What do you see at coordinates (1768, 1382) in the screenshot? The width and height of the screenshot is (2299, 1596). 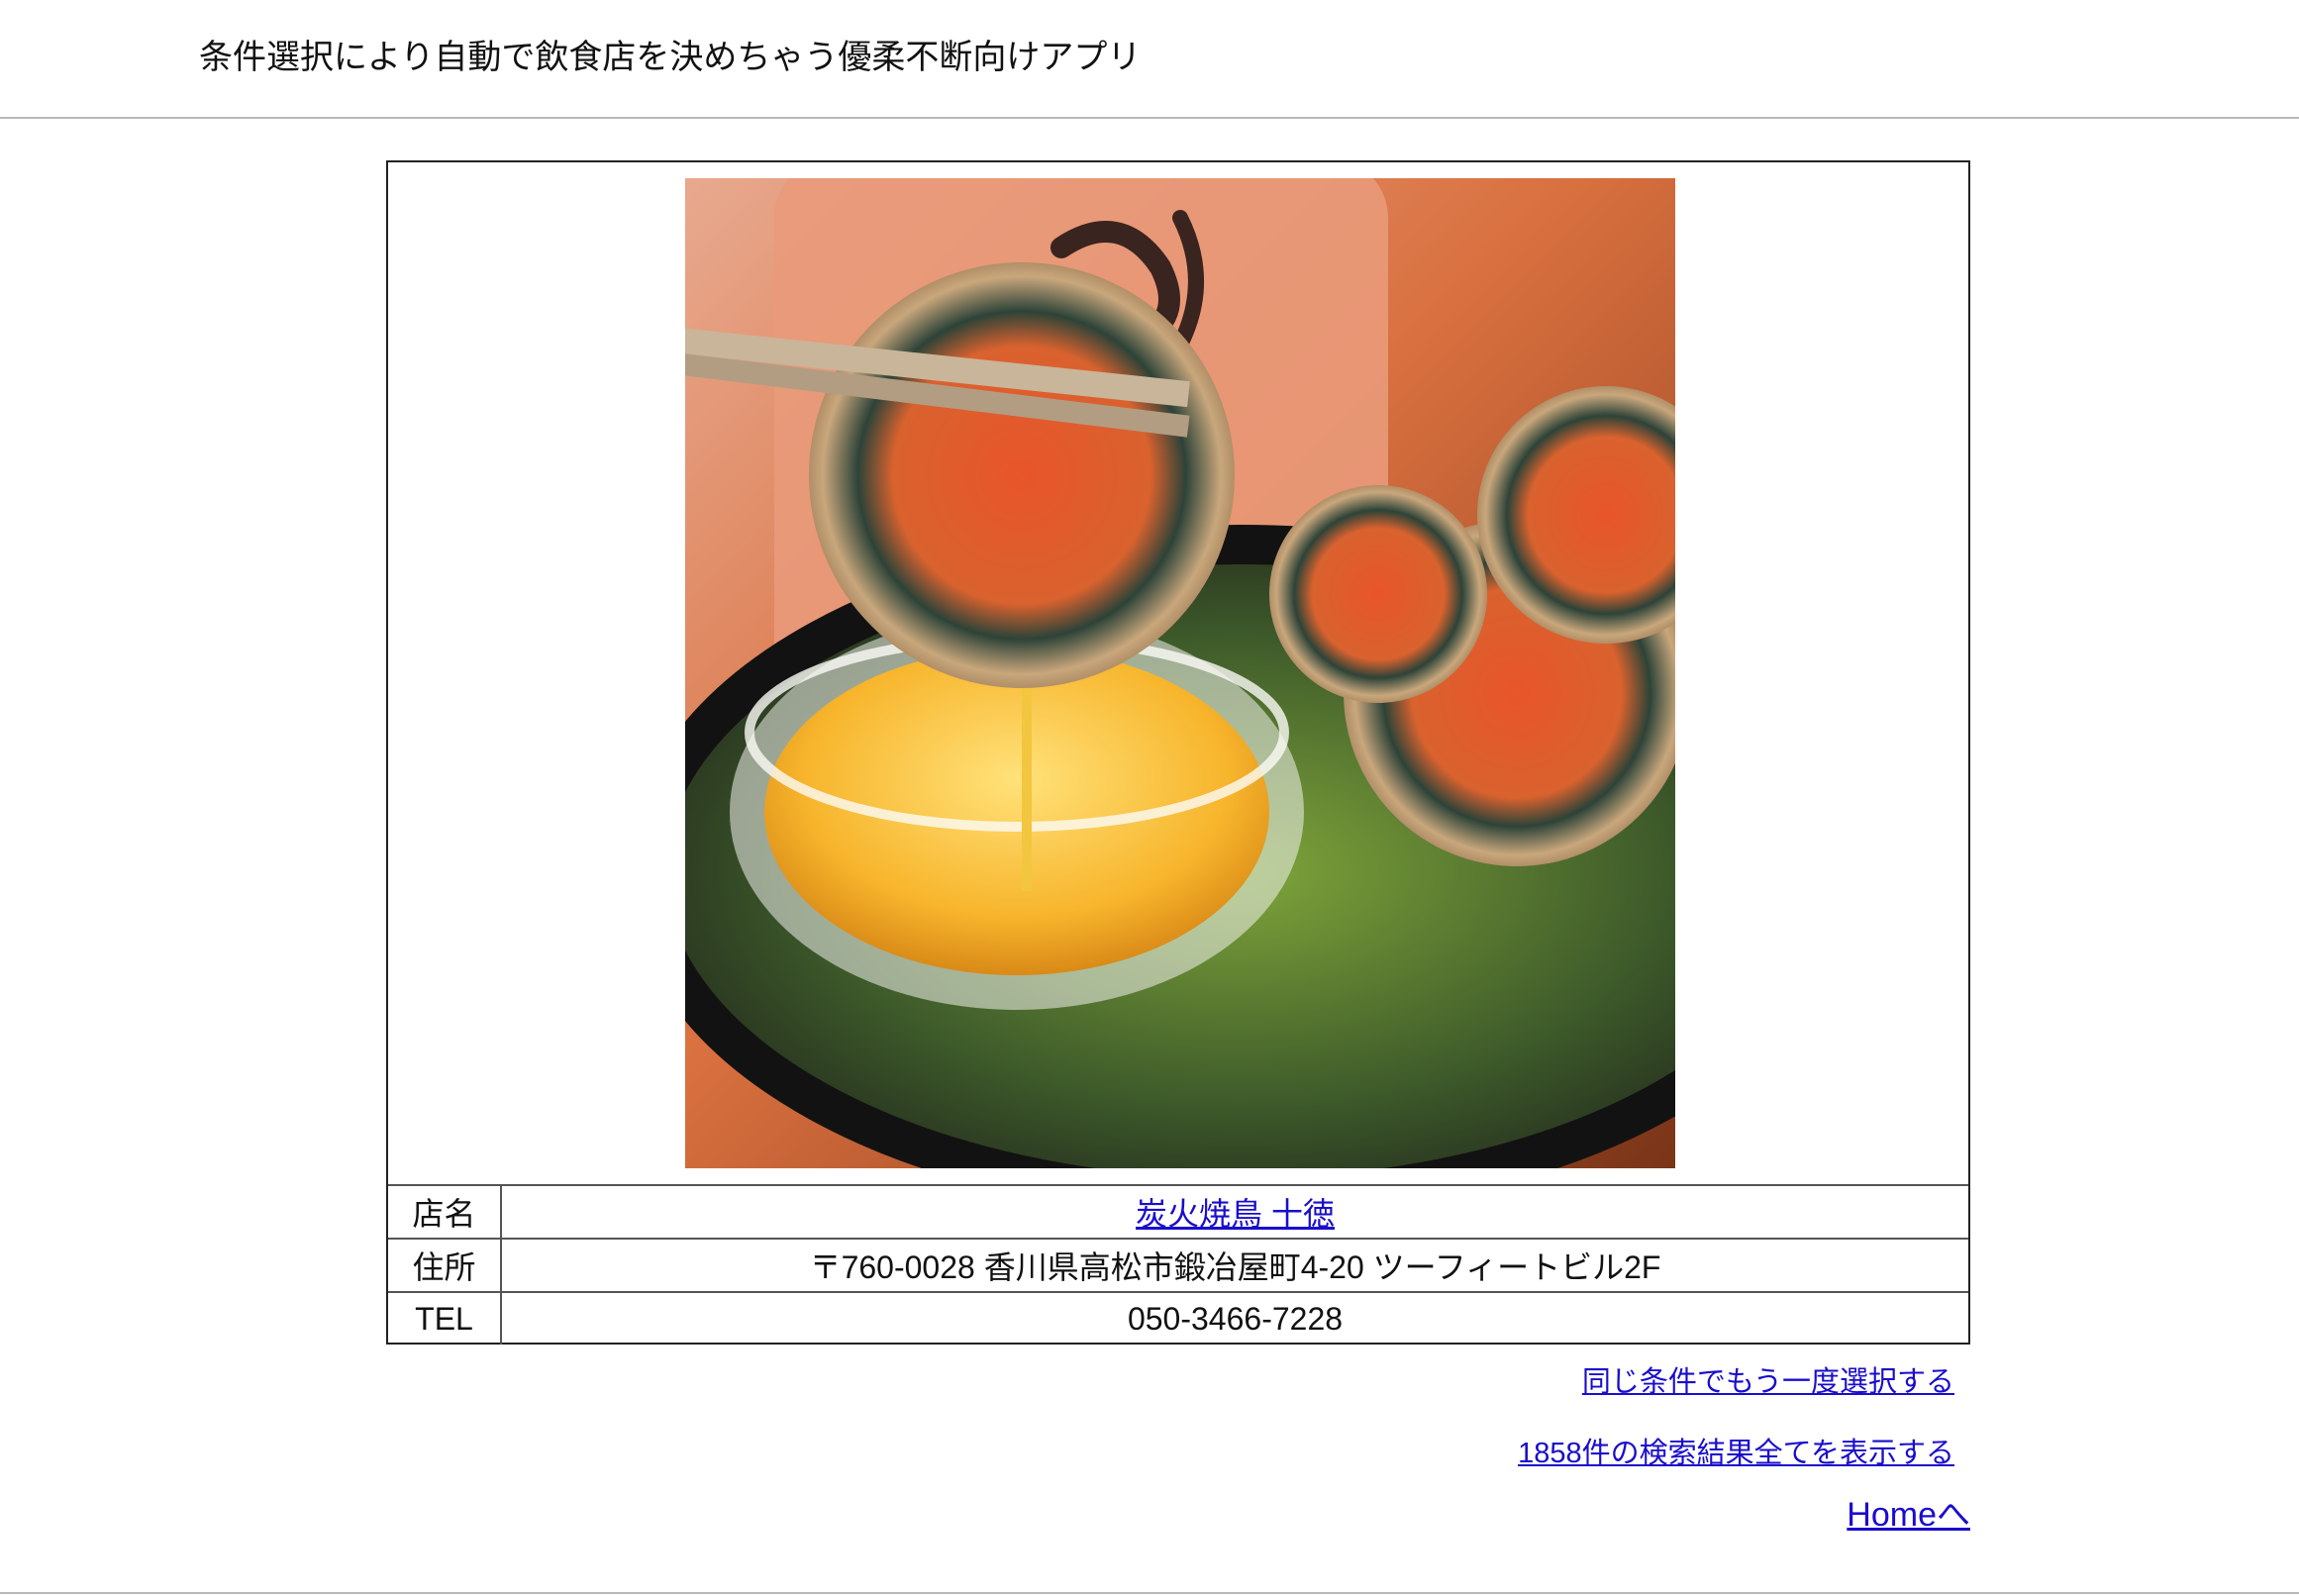 I see `select-again-link: 同じ条件でもう一度選択する` at bounding box center [1768, 1382].